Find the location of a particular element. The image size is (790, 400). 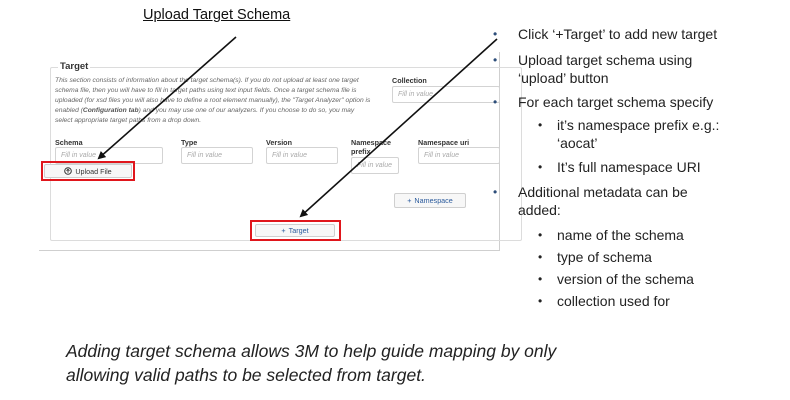

sub-bullet-item-continuation: ‘aocat’ is located at coordinates (577, 143).